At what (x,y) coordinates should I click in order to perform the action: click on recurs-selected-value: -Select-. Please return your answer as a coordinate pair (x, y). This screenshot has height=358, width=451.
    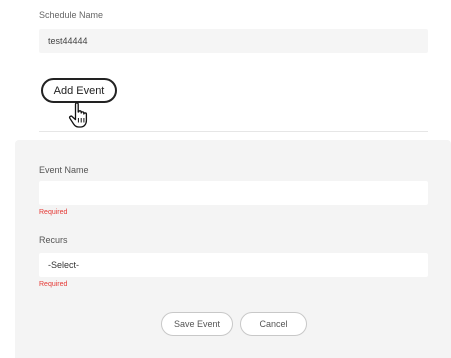
    Looking at the image, I should click on (64, 265).